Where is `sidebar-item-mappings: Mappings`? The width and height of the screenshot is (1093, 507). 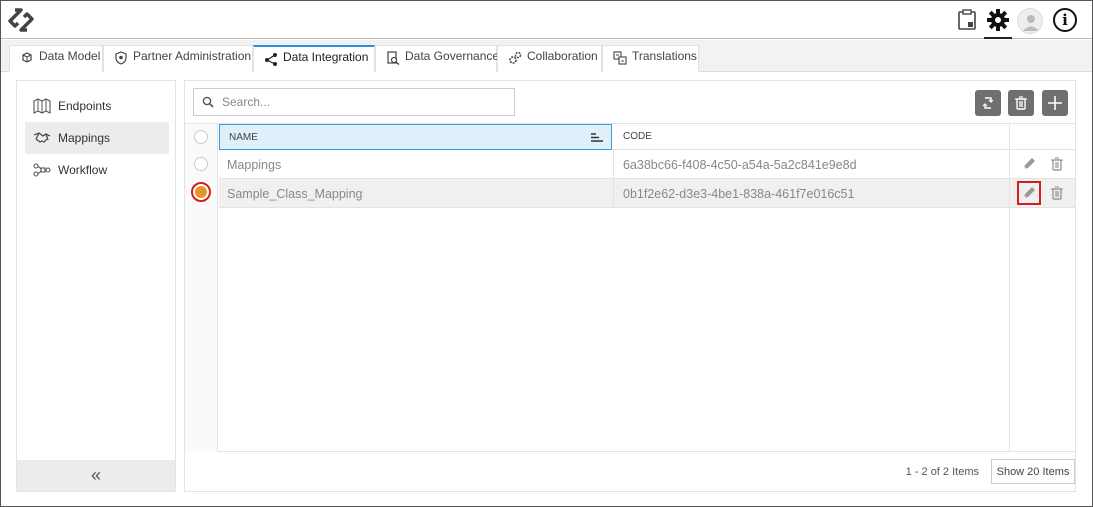 sidebar-item-mappings: Mappings is located at coordinates (97, 138).